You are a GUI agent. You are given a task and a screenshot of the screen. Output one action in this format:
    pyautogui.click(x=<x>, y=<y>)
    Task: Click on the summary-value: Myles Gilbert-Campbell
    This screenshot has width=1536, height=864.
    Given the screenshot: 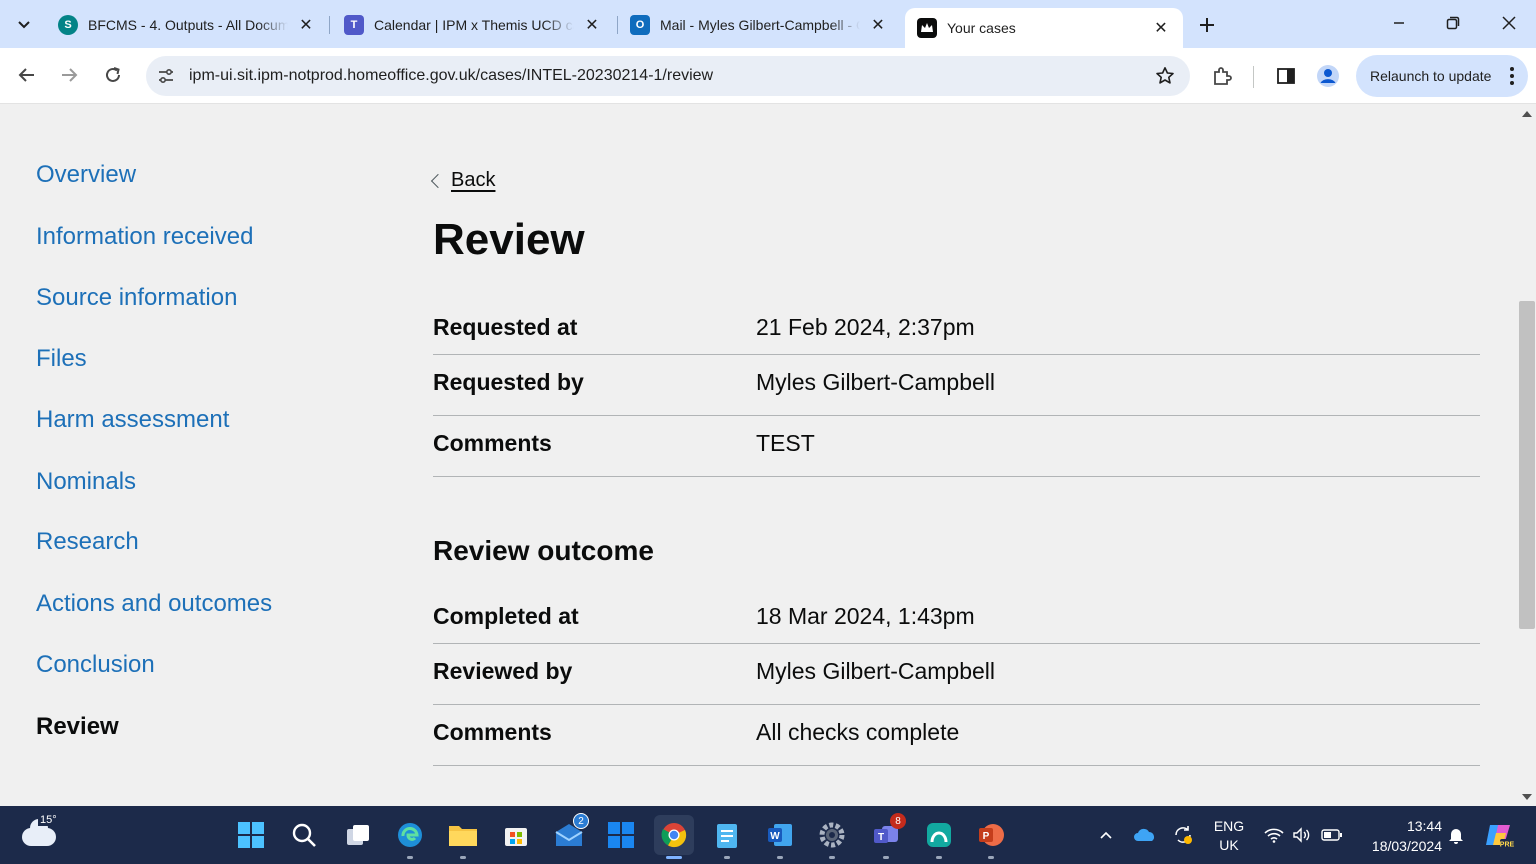 What is the action you would take?
    pyautogui.click(x=876, y=671)
    